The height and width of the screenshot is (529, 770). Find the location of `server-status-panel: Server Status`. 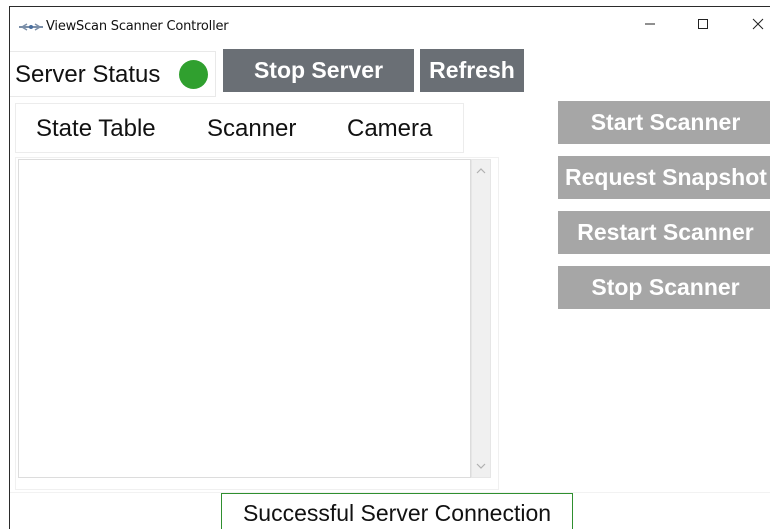

server-status-panel: Server Status is located at coordinates (113, 74).